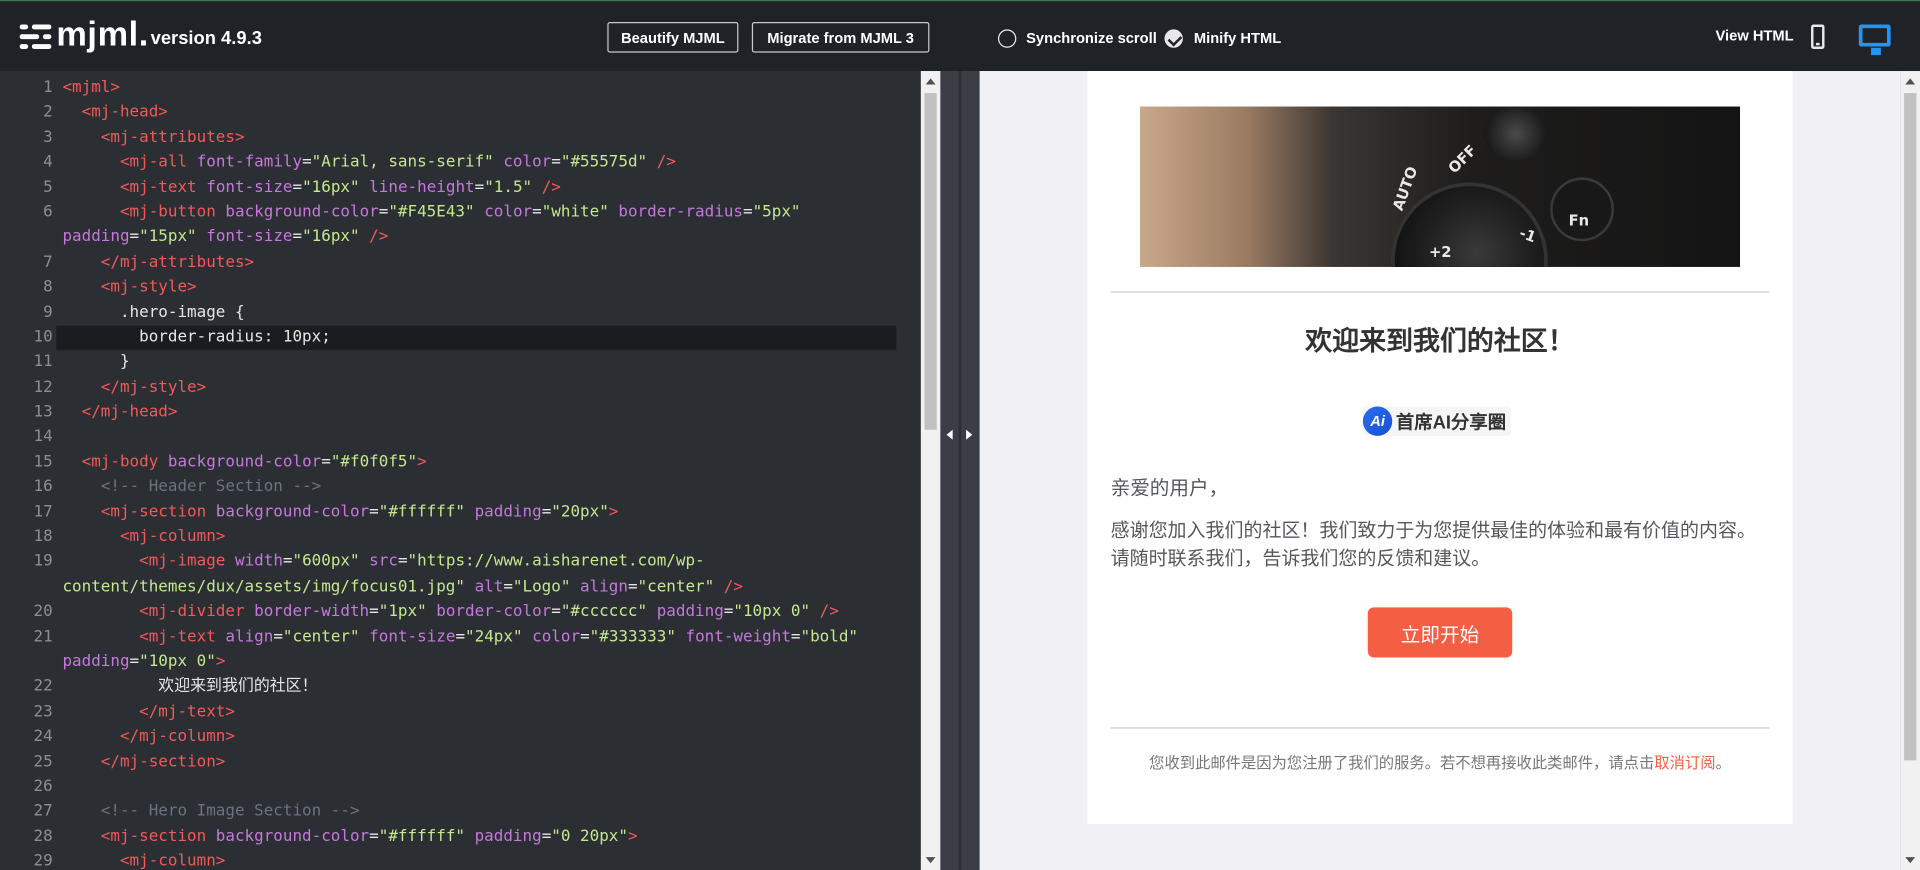  Describe the element at coordinates (1377, 421) in the screenshot. I see `brand-ai-icon: Ai` at that location.